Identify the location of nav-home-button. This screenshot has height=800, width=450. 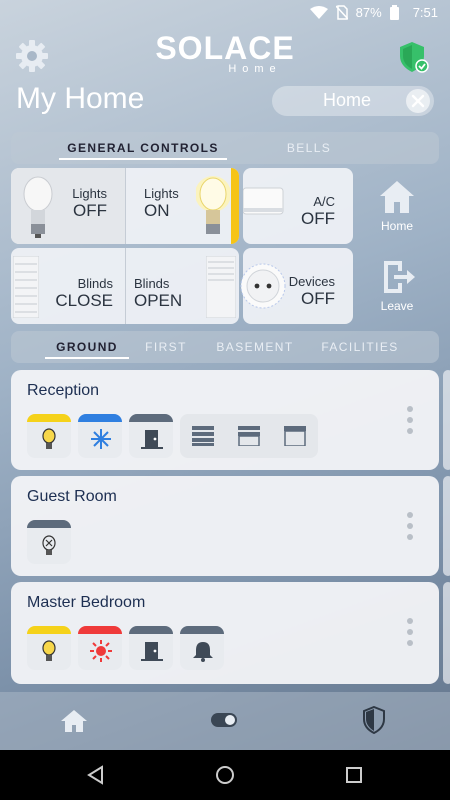
(74, 723).